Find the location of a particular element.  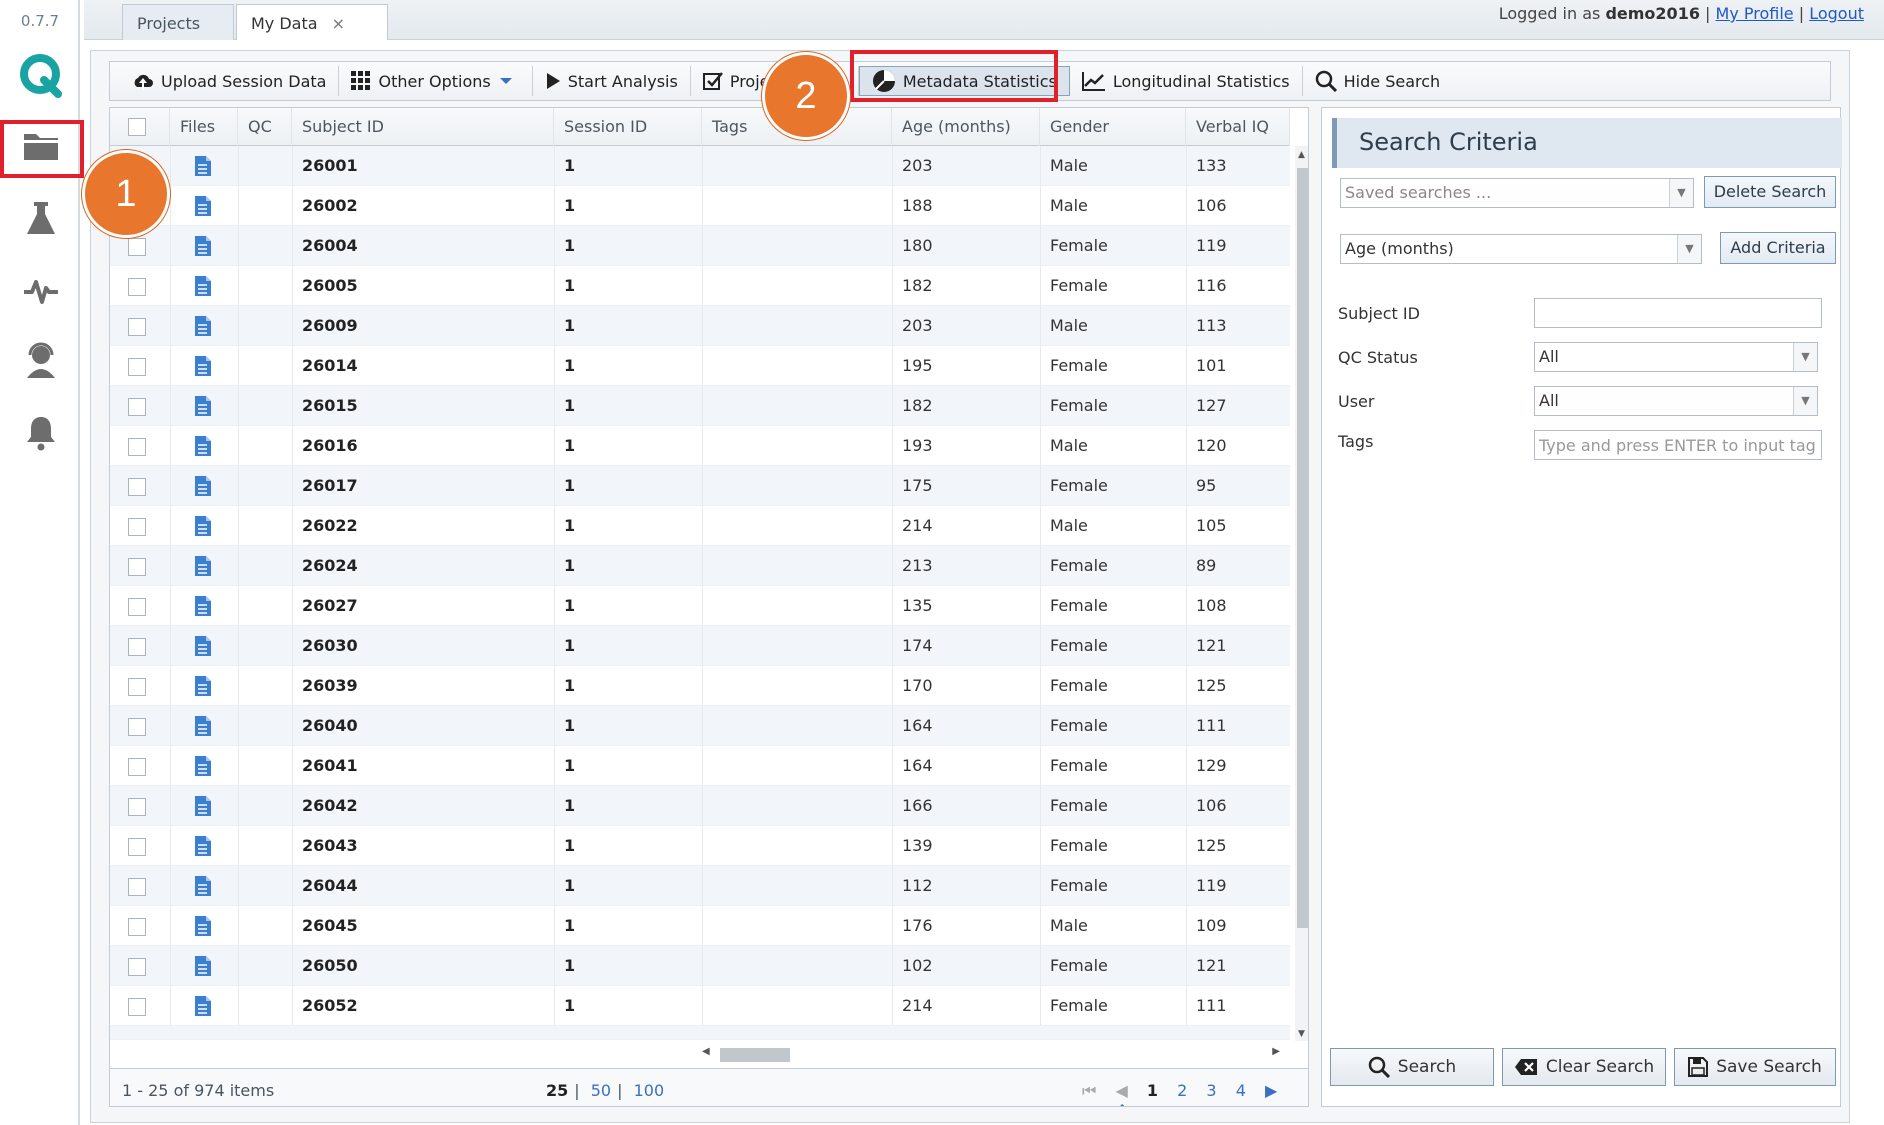

add-criteria-button: Add Criteria is located at coordinates (1778, 248).